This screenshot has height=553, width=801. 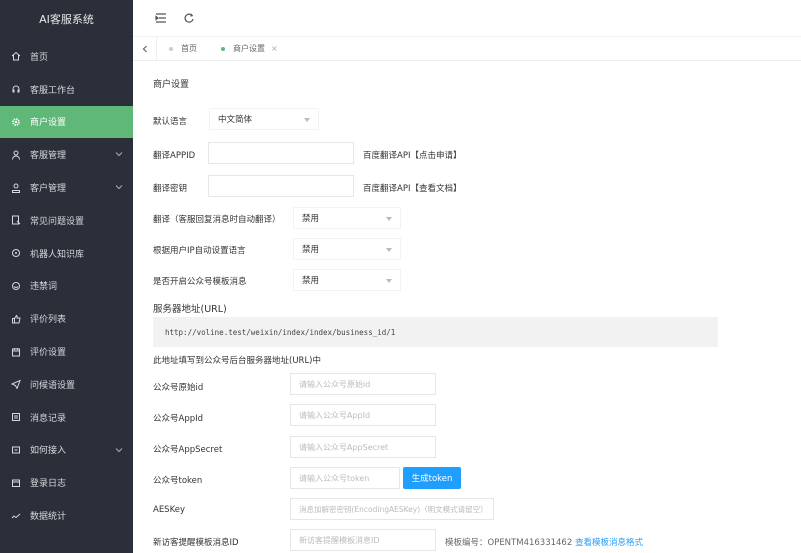 I want to click on aeskey-input: 消息加解密密钥(EncodingAESKey)（明文模式请留空）, so click(x=392, y=509).